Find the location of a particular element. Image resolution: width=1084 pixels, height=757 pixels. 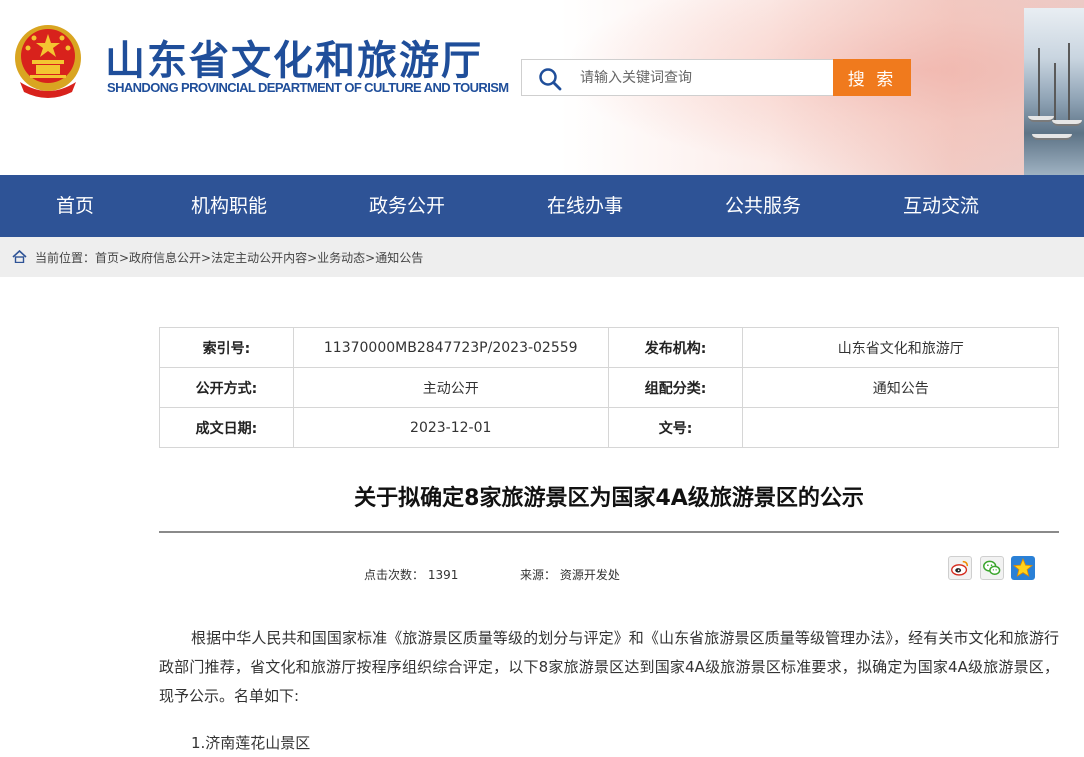

qzone-icon is located at coordinates (1023, 568).